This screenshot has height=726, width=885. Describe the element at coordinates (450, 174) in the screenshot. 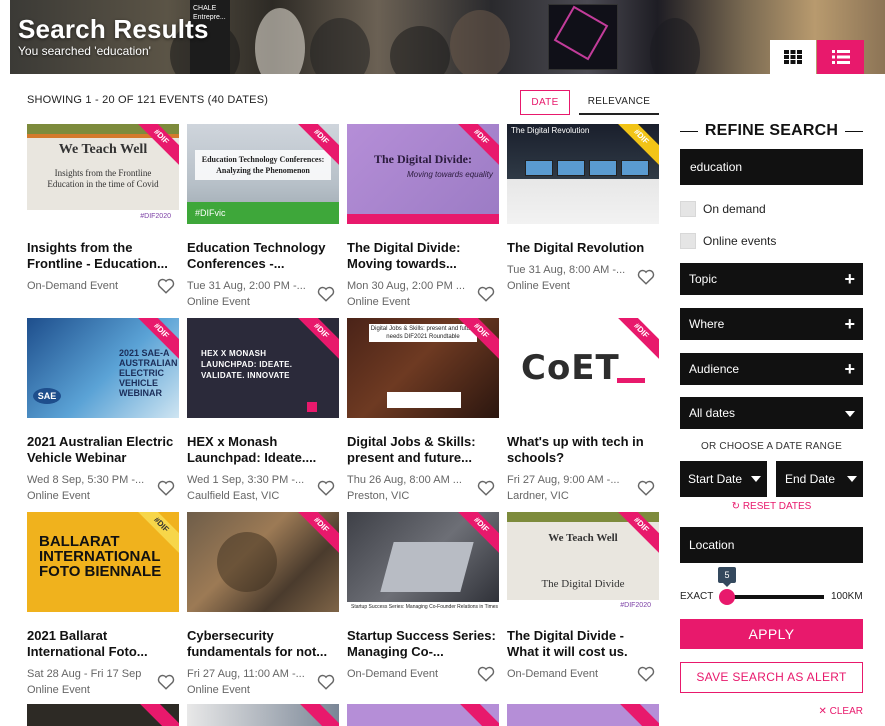

I see `thumb-subheading: Moving towards equality` at that location.